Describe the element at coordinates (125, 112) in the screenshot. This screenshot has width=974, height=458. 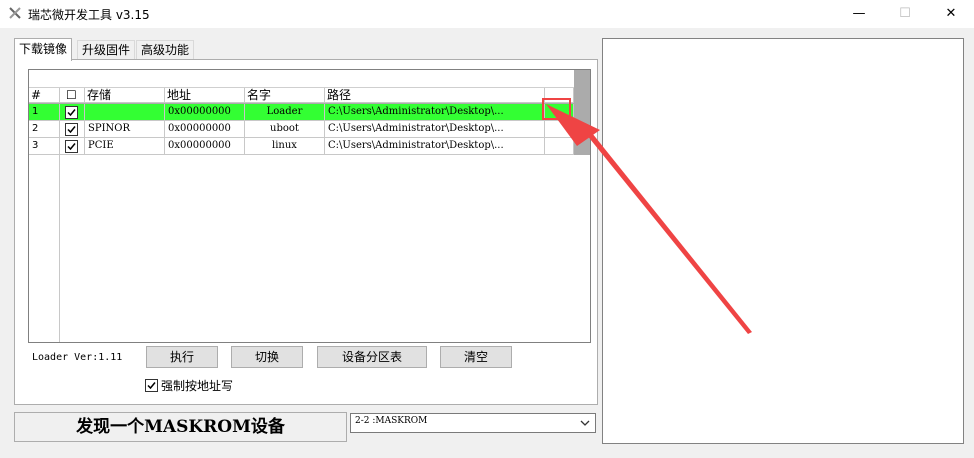
I see `row-storage` at that location.